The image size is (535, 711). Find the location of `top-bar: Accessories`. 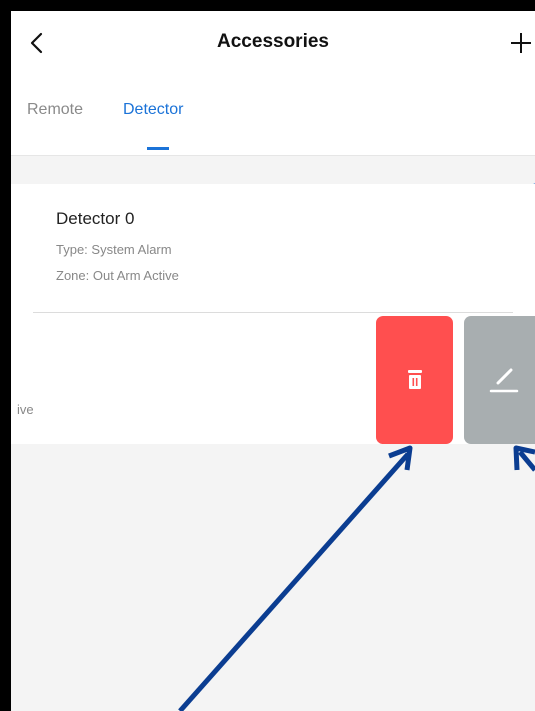

top-bar: Accessories is located at coordinates (273, 45).